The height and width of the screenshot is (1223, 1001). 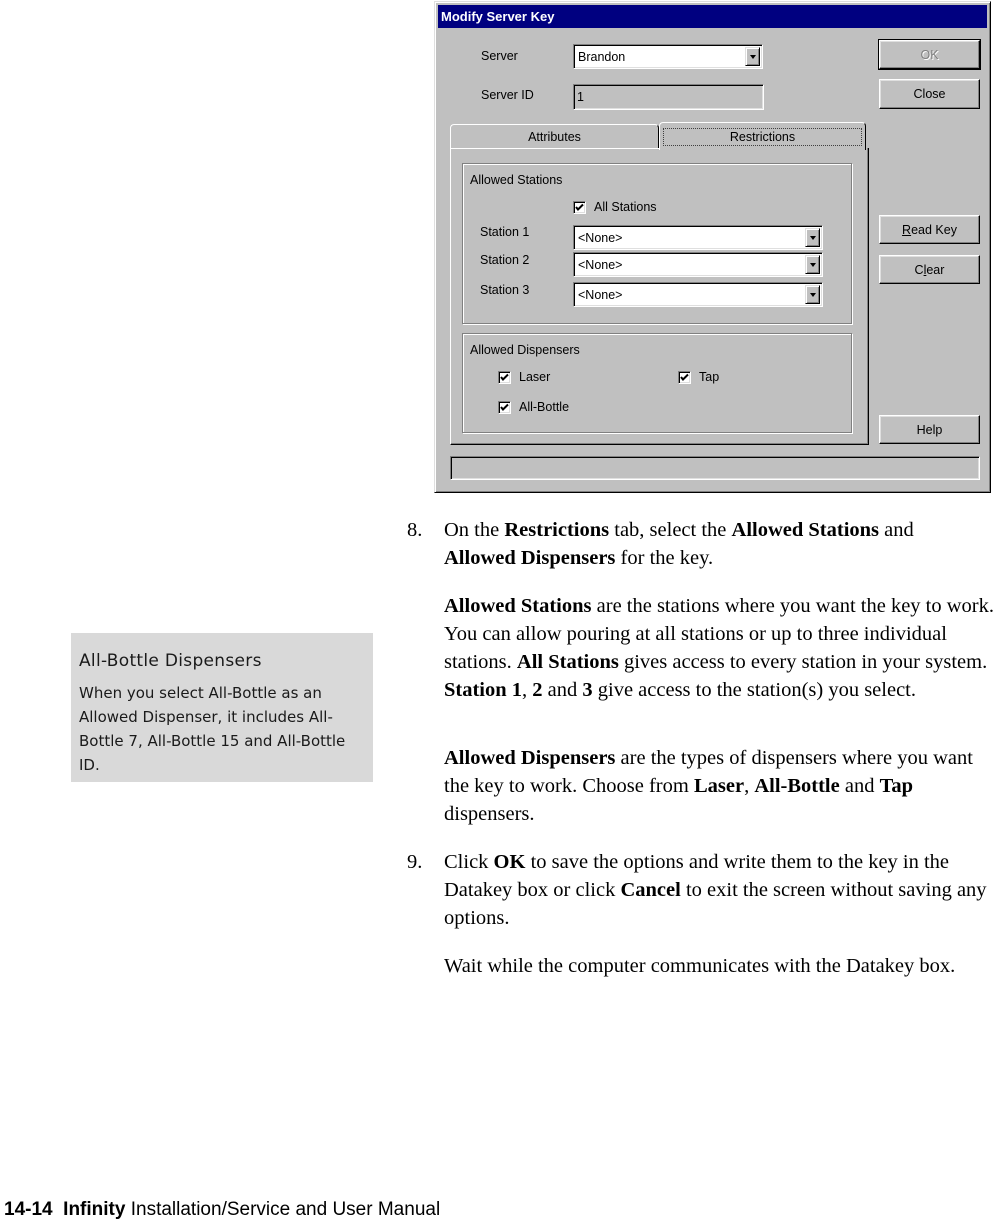 I want to click on help-button: Help, so click(x=929, y=429).